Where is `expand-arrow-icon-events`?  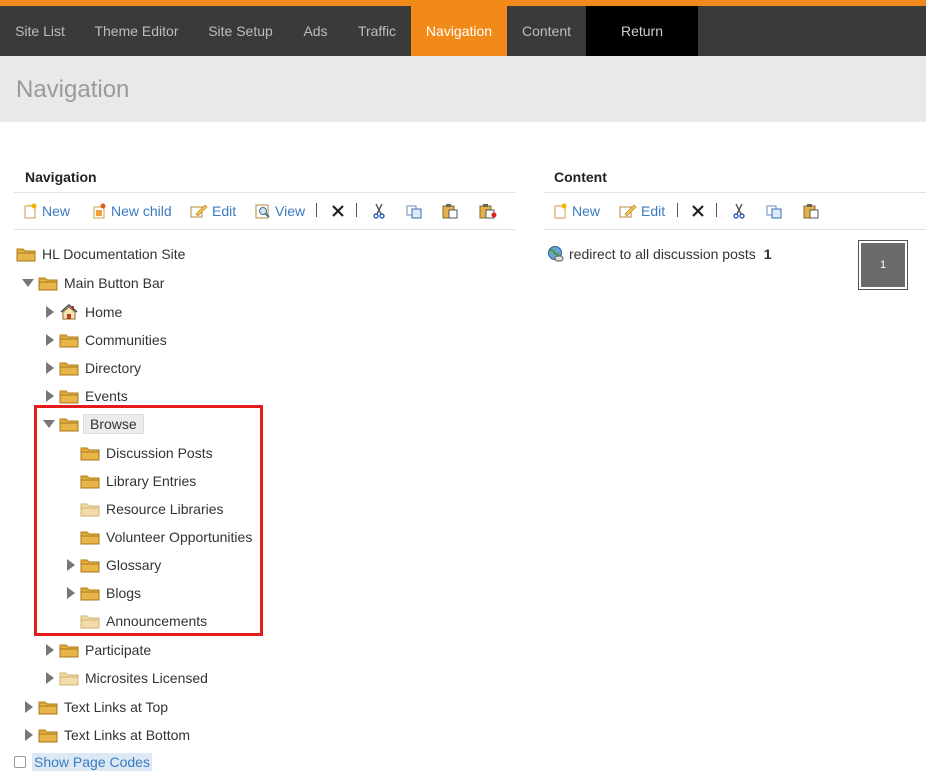
expand-arrow-icon-events is located at coordinates (50, 396).